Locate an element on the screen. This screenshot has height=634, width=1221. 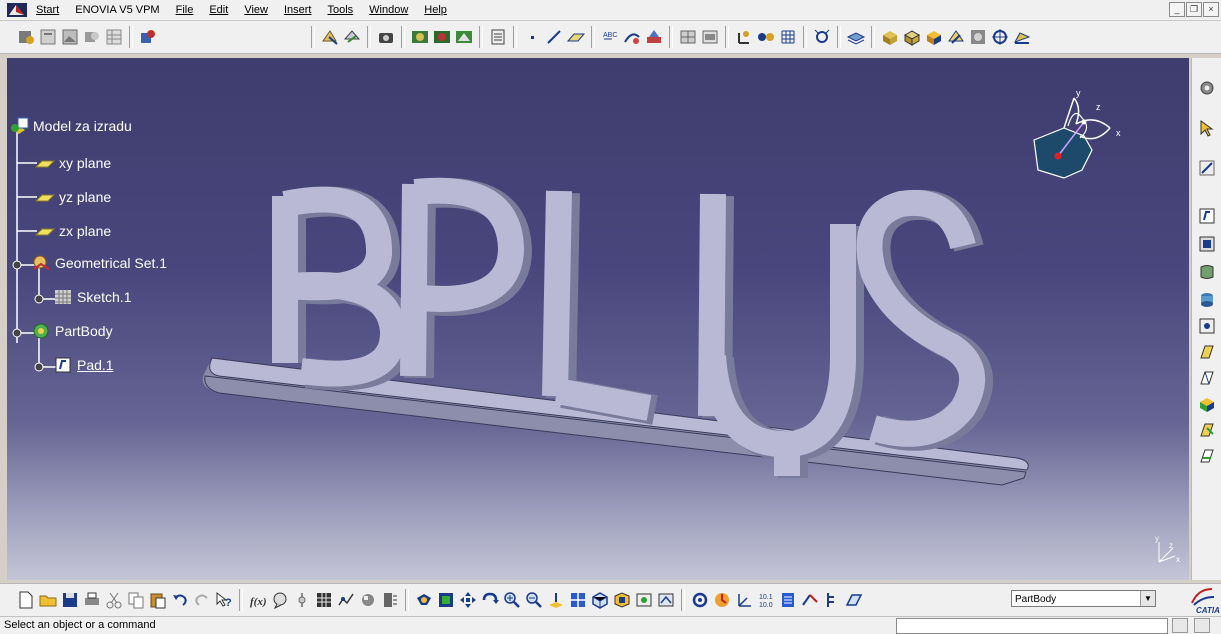
design-table-icon is located at coordinates (324, 600).